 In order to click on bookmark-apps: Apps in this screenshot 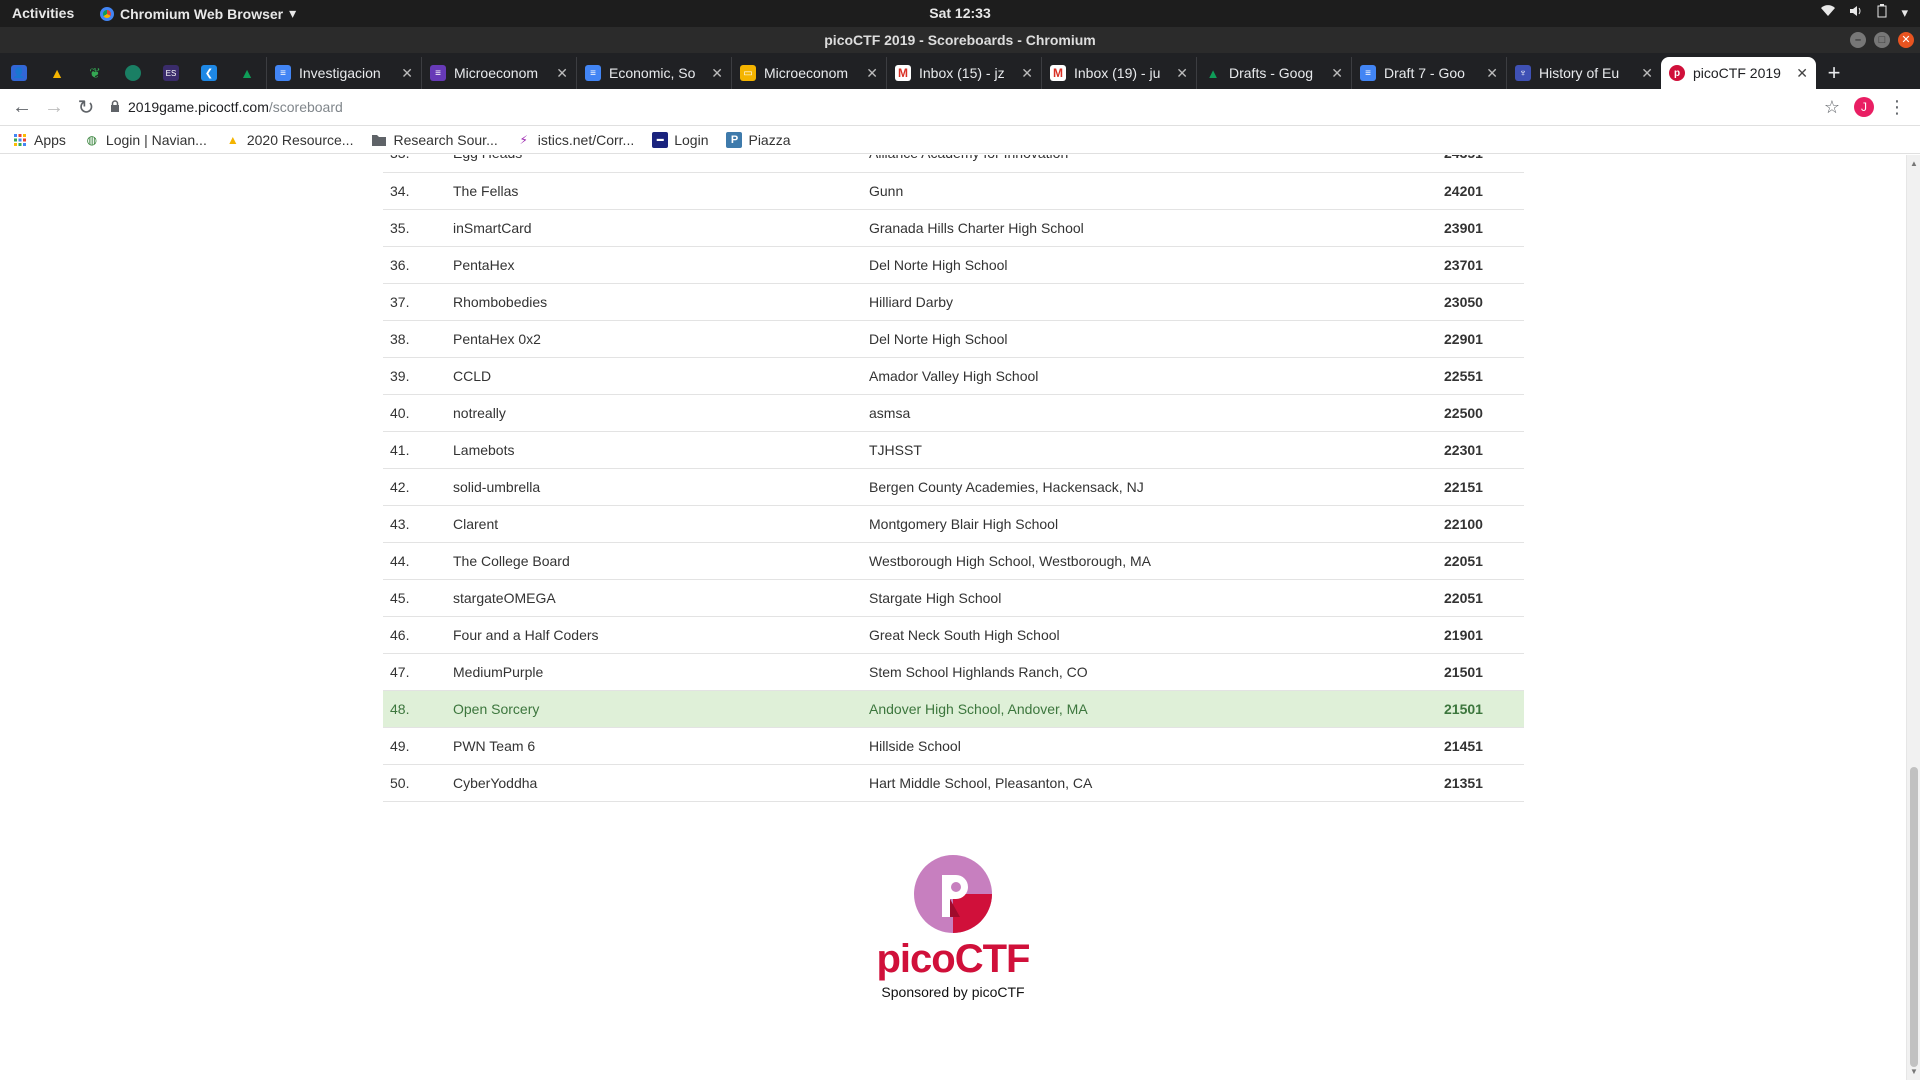, I will do `click(39, 140)`.